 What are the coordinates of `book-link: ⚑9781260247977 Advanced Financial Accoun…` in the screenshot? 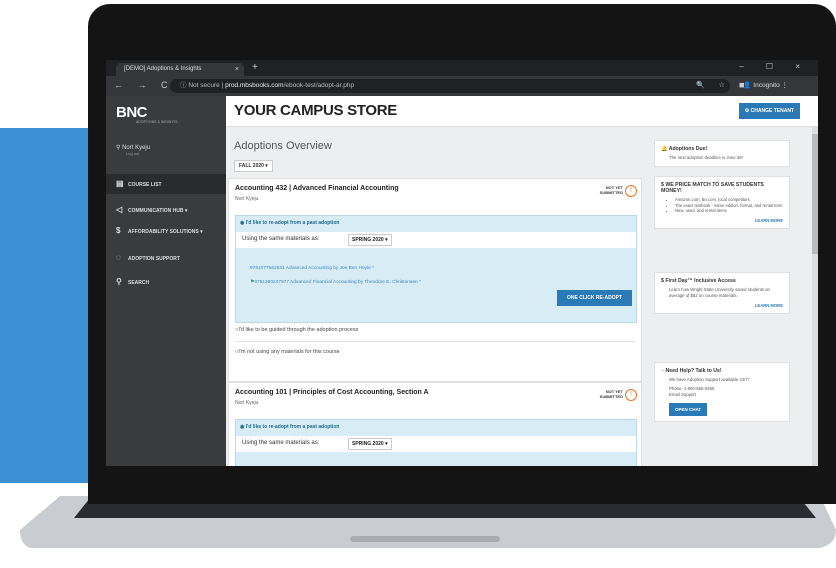 It's located at (335, 282).